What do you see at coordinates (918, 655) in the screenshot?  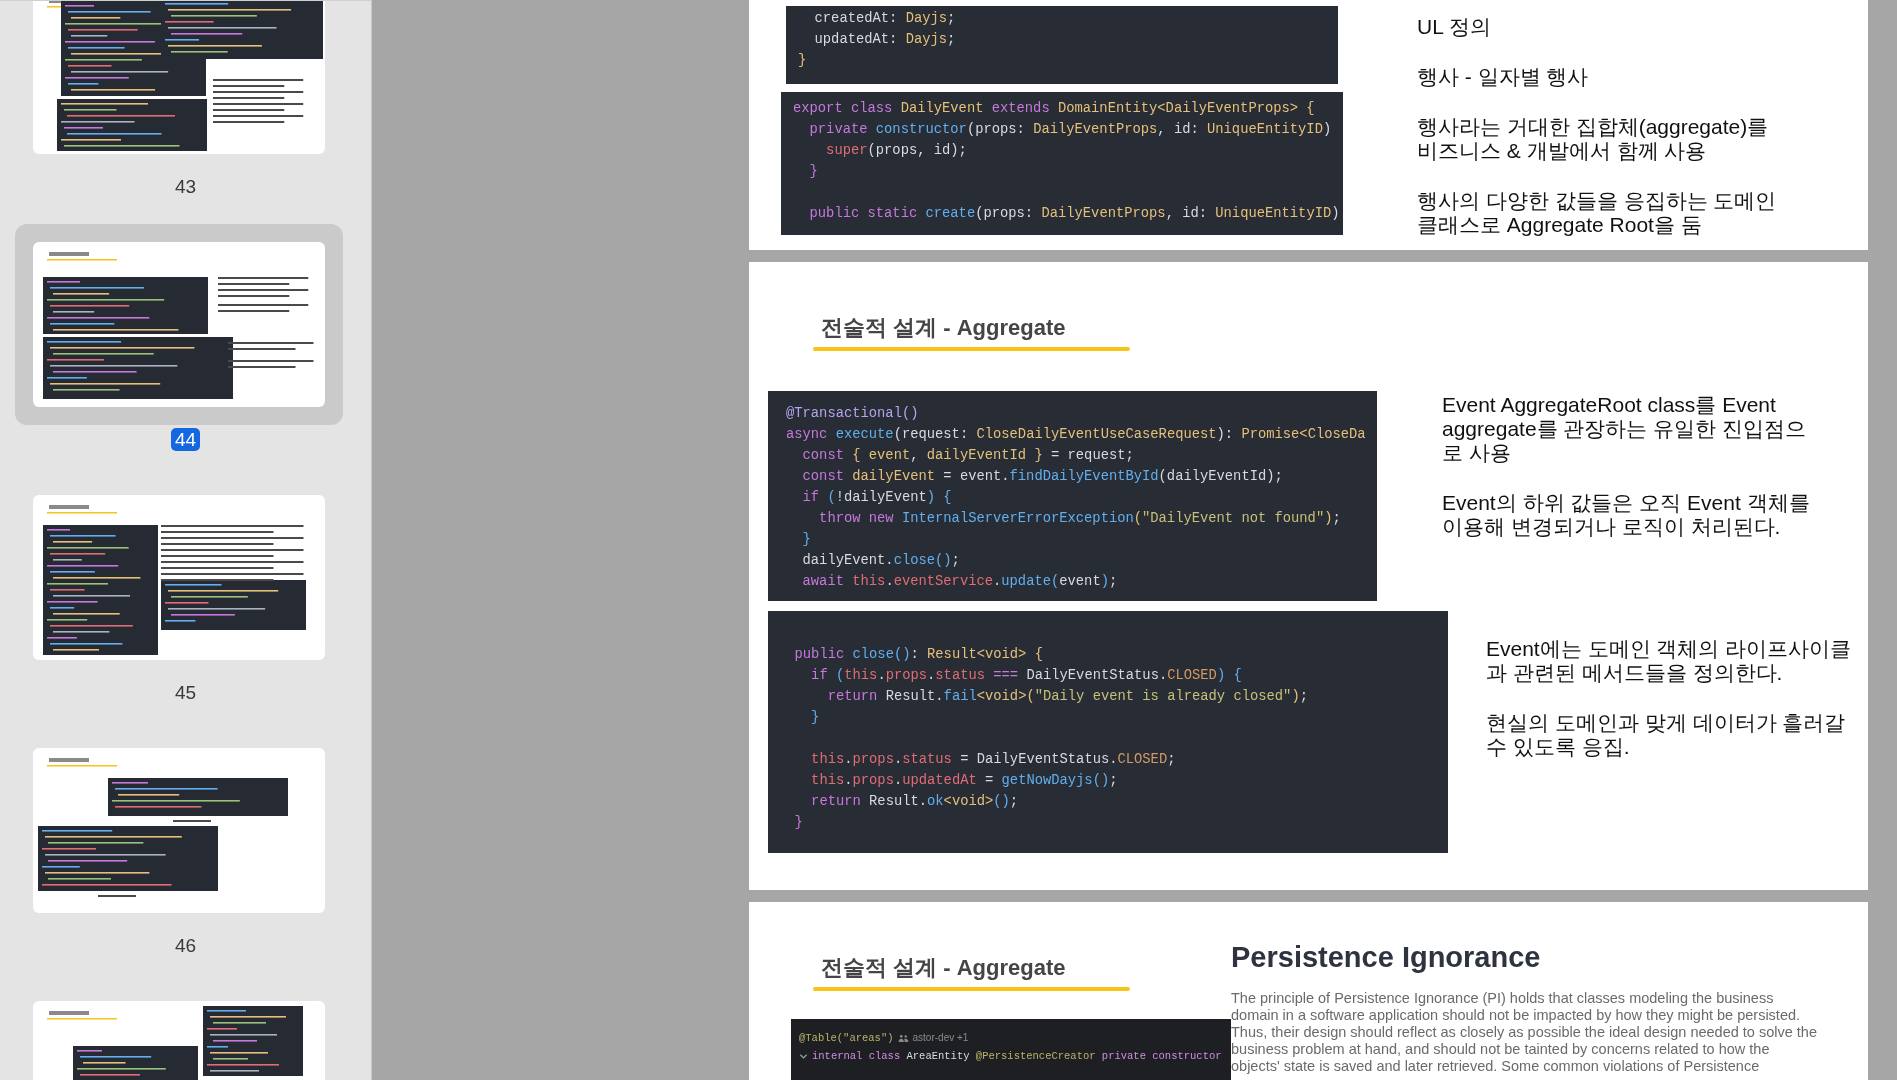 I see `code-line: public close(): Result<void> {` at bounding box center [918, 655].